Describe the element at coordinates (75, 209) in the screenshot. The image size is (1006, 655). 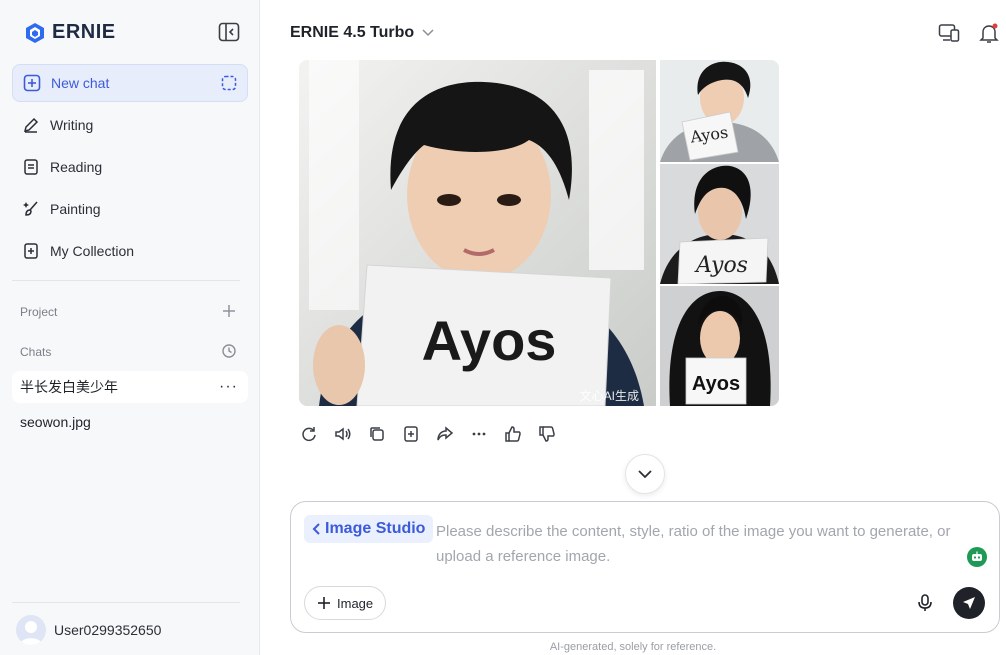
I see `sidebar-item-label: Painting` at that location.